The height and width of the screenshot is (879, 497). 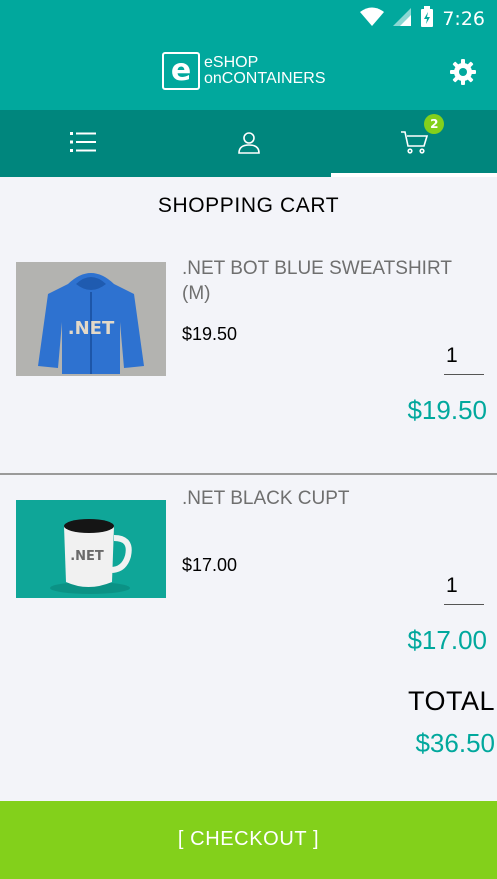 What do you see at coordinates (434, 124) in the screenshot?
I see `cart-count-badge: 2` at bounding box center [434, 124].